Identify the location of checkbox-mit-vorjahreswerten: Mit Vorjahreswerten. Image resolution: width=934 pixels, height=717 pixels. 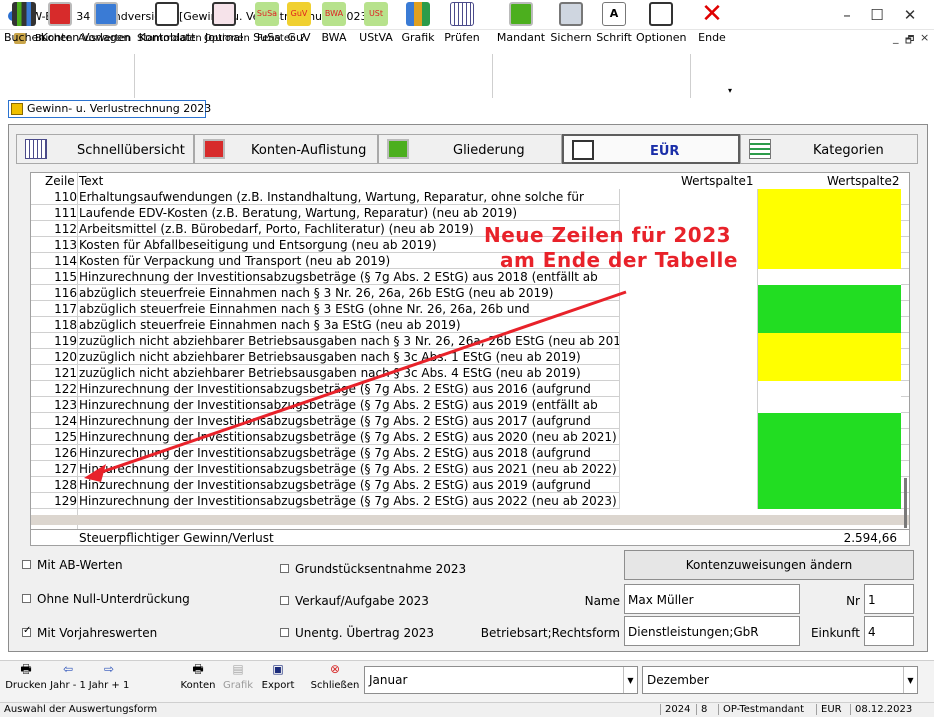
(90, 632).